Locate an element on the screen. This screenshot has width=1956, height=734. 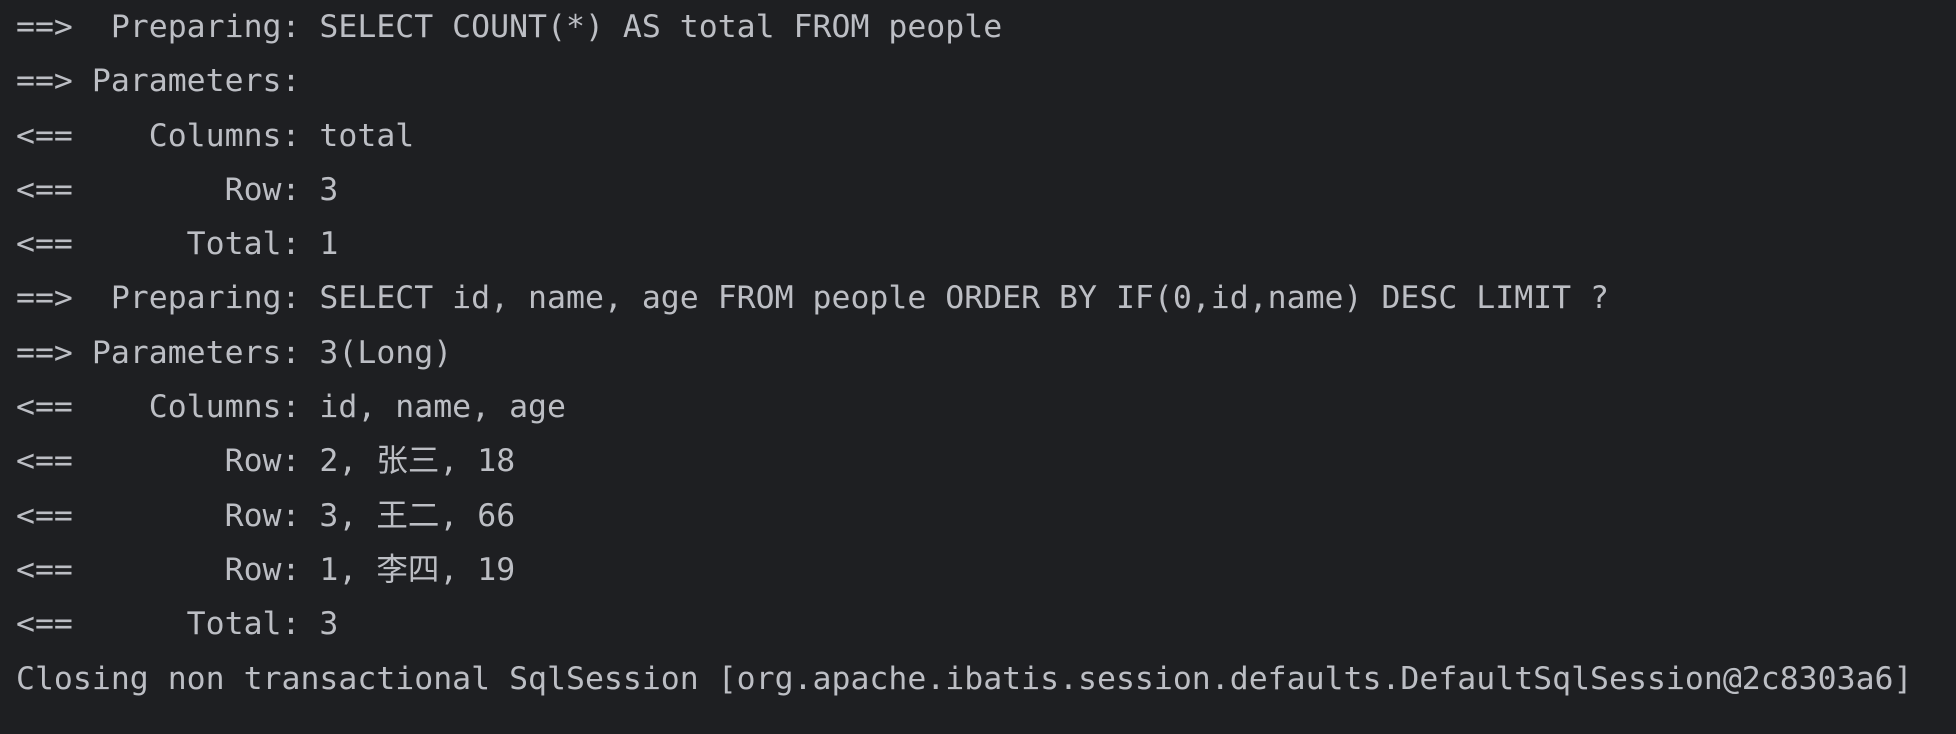
log-line: ==> Parameters: 3(Long) is located at coordinates (234, 352).